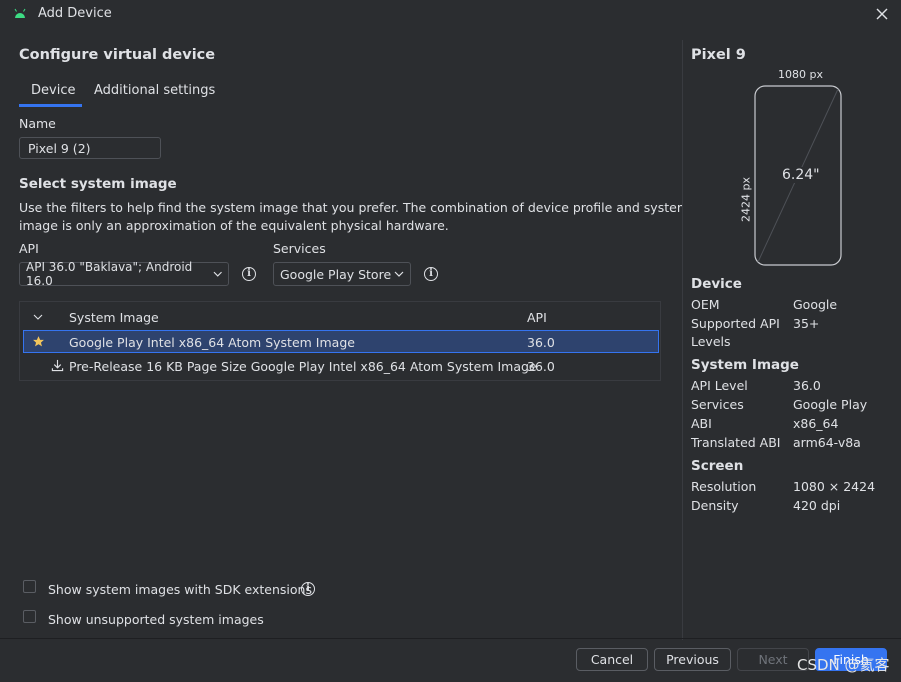  Describe the element at coordinates (180, 589) in the screenshot. I see `sdk-extensions-label: Show system images with SDK extensions` at that location.